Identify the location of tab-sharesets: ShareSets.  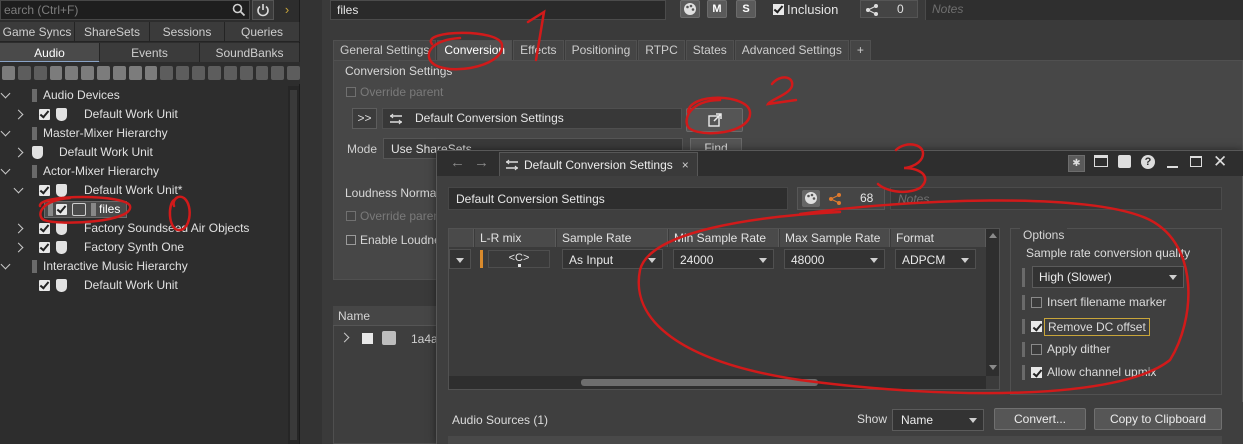
(112, 32).